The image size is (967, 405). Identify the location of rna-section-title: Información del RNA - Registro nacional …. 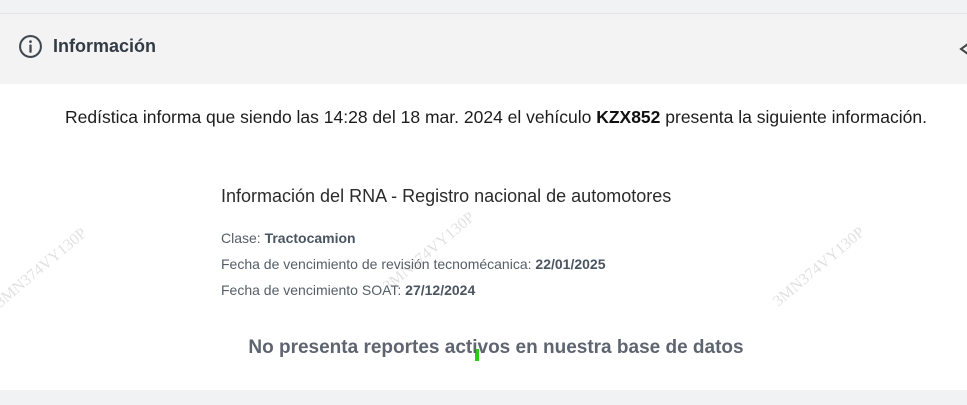
(446, 196).